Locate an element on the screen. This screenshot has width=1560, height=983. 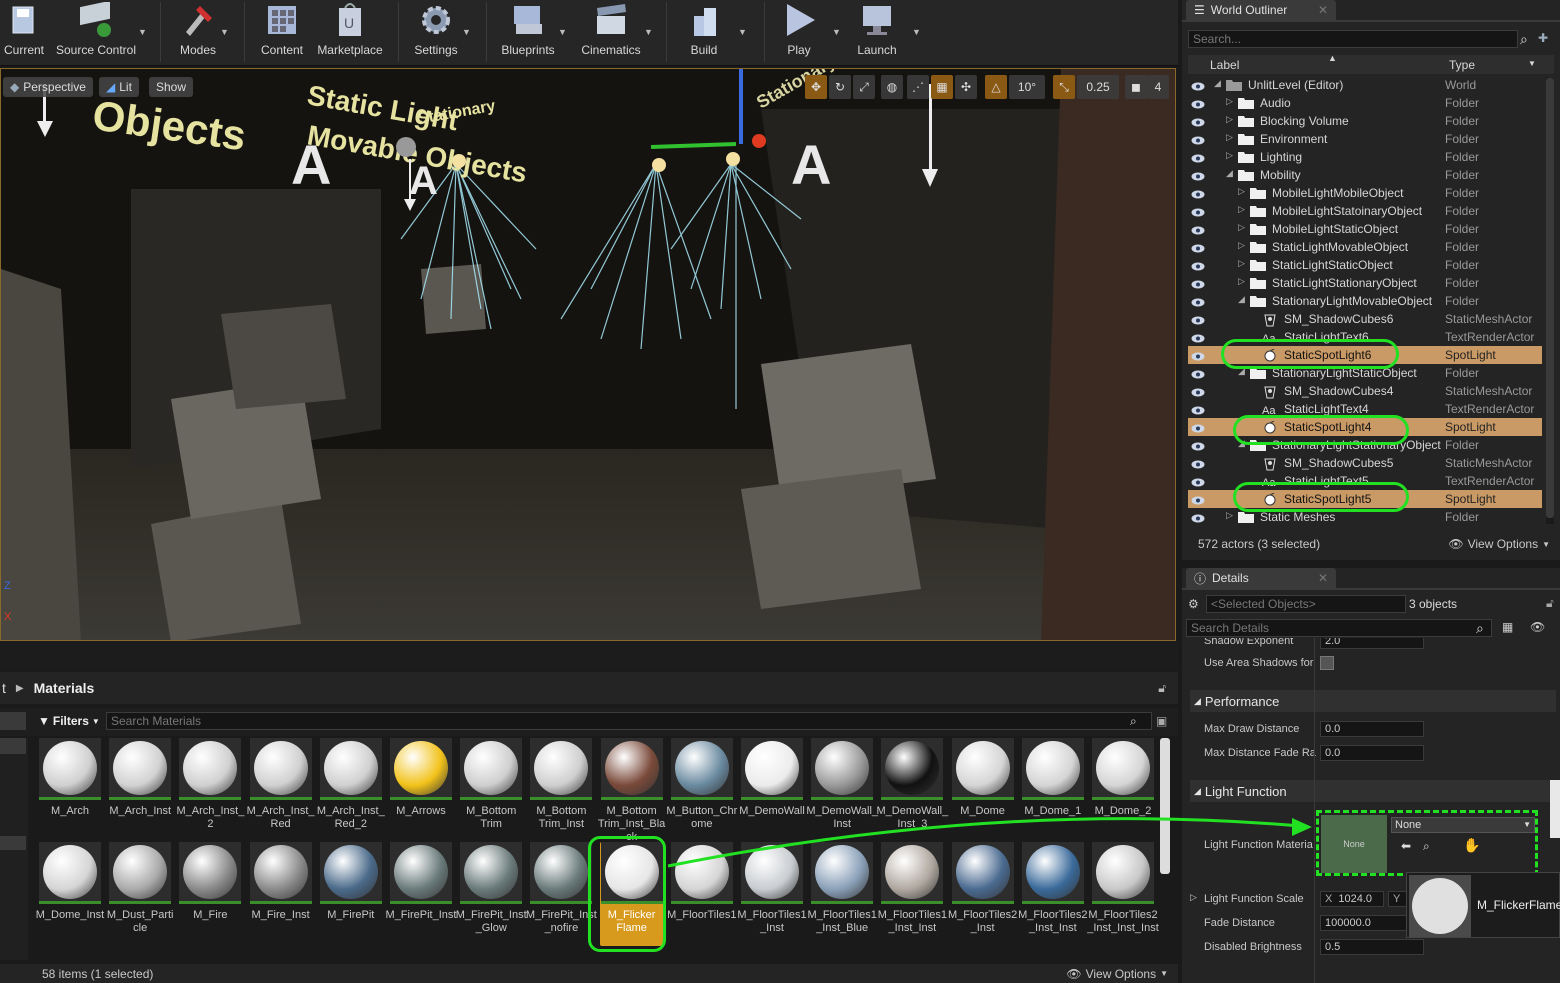
asset-tile: M_FirePit_Inst_nofire is located at coordinates (561, 894).